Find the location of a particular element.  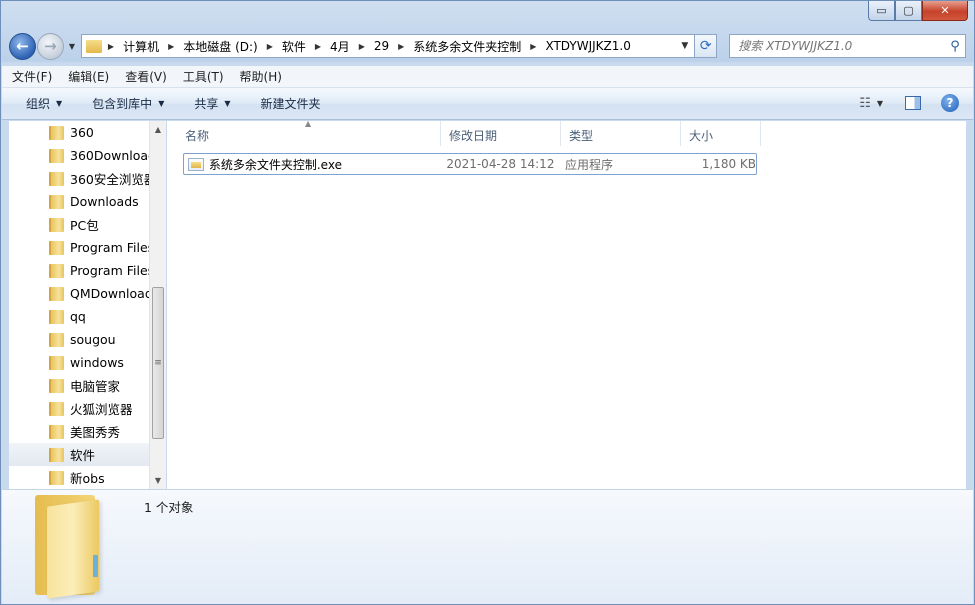

back-button: ← is located at coordinates (22, 46).